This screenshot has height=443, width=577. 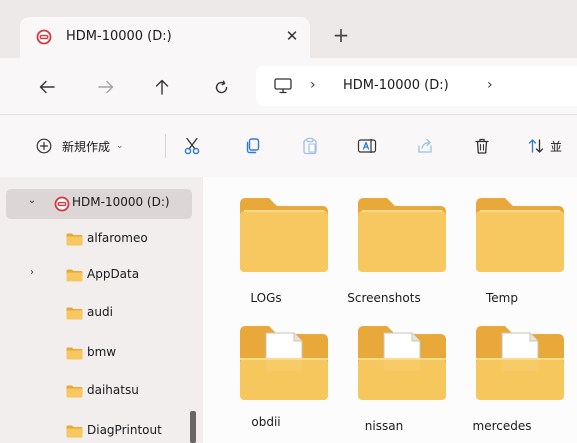 What do you see at coordinates (502, 298) in the screenshot?
I see `folder-tile-label: Temp` at bounding box center [502, 298].